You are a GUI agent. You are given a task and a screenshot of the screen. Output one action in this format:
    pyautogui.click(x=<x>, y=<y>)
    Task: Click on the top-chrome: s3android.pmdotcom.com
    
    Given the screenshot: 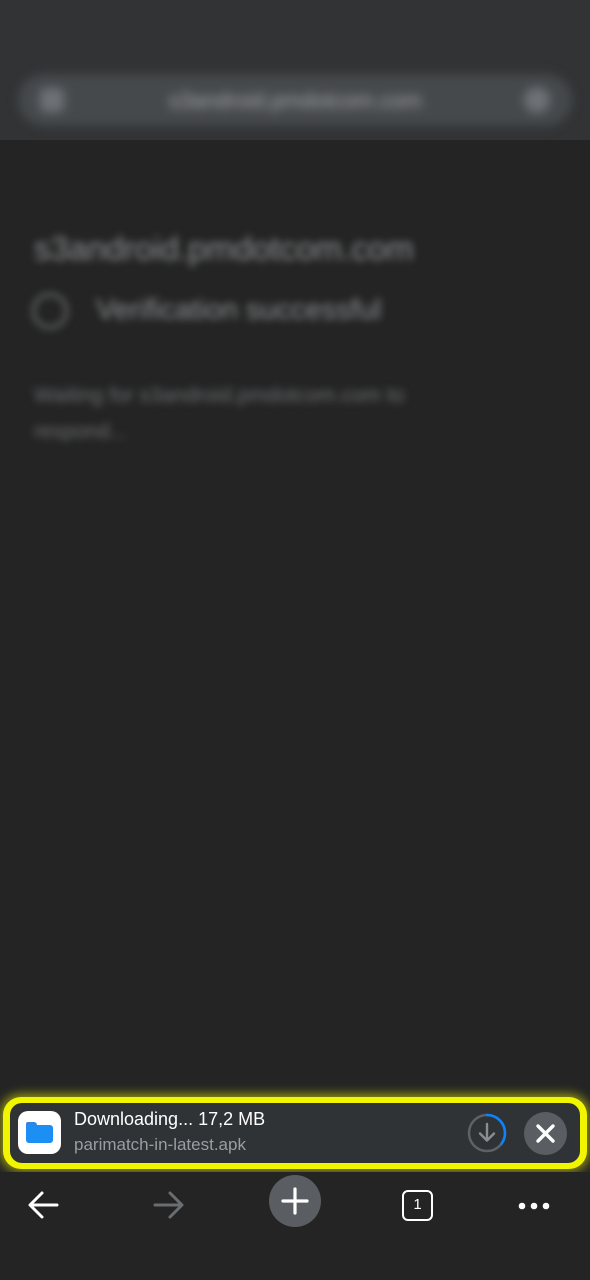 What is the action you would take?
    pyautogui.click(x=295, y=70)
    